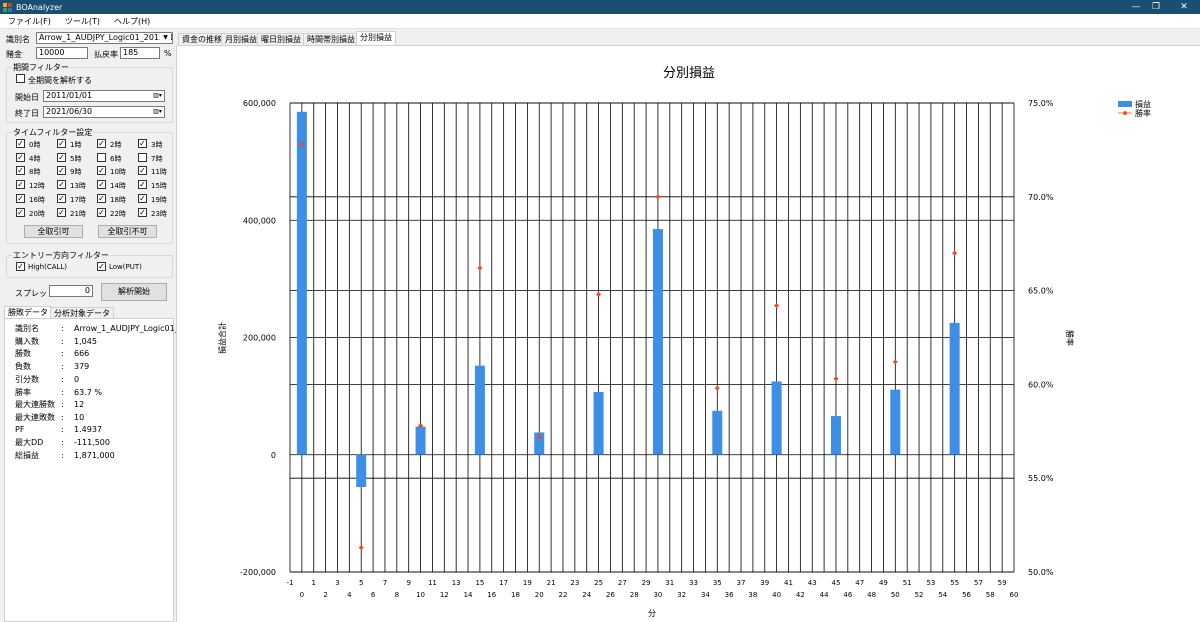 Image resolution: width=1200 pixels, height=622 pixels. I want to click on stat-row: 最大連敗数:10, so click(49, 417).